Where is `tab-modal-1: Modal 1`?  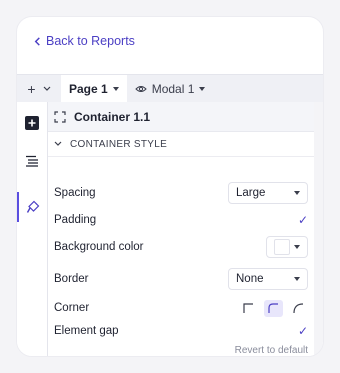 tab-modal-1: Modal 1 is located at coordinates (170, 88).